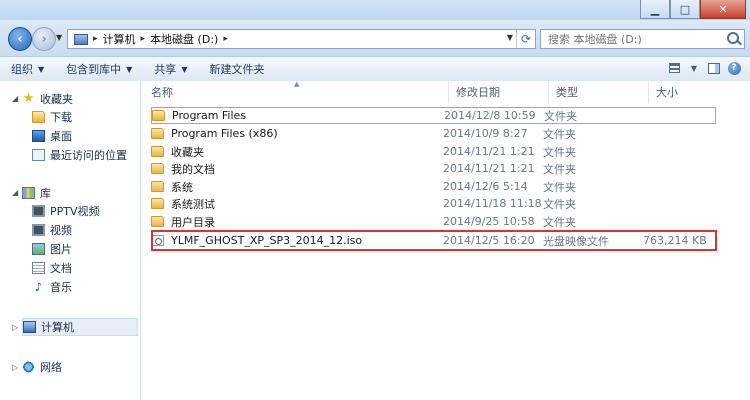 This screenshot has height=400, width=750. Describe the element at coordinates (655, 9) in the screenshot. I see `minimize-button: ▁` at that location.